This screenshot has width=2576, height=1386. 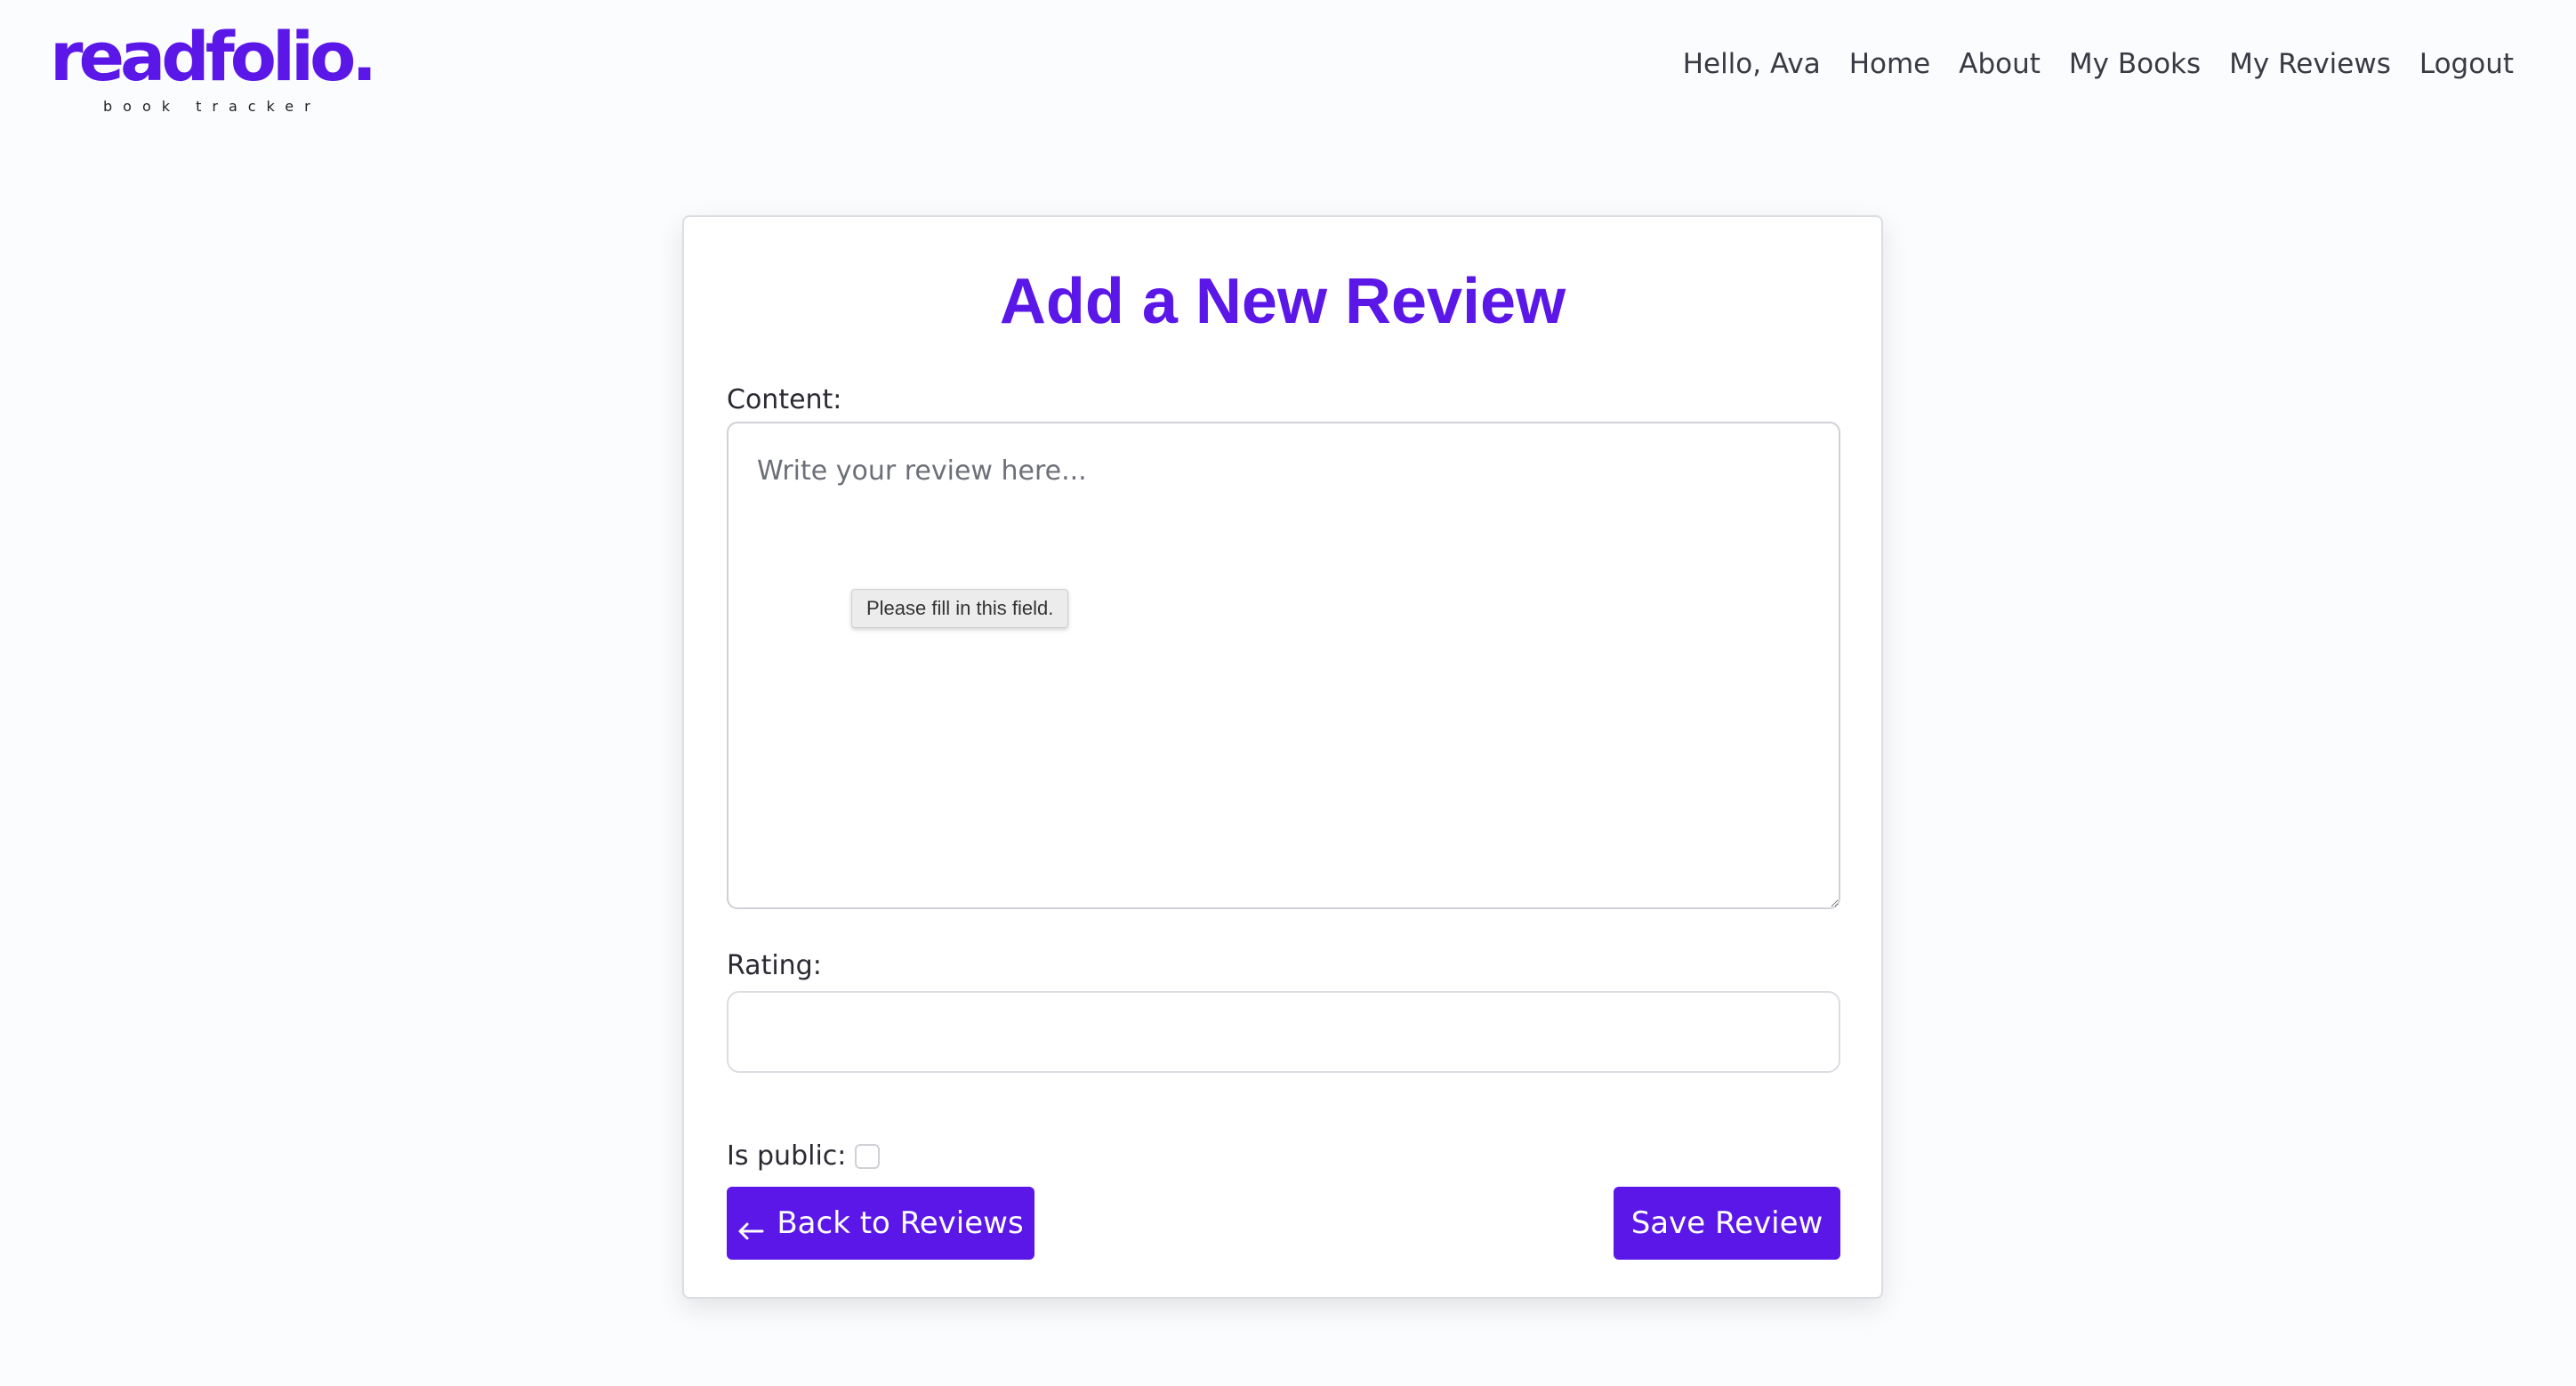 I want to click on nav-item-my-books: My Books, so click(x=2135, y=64).